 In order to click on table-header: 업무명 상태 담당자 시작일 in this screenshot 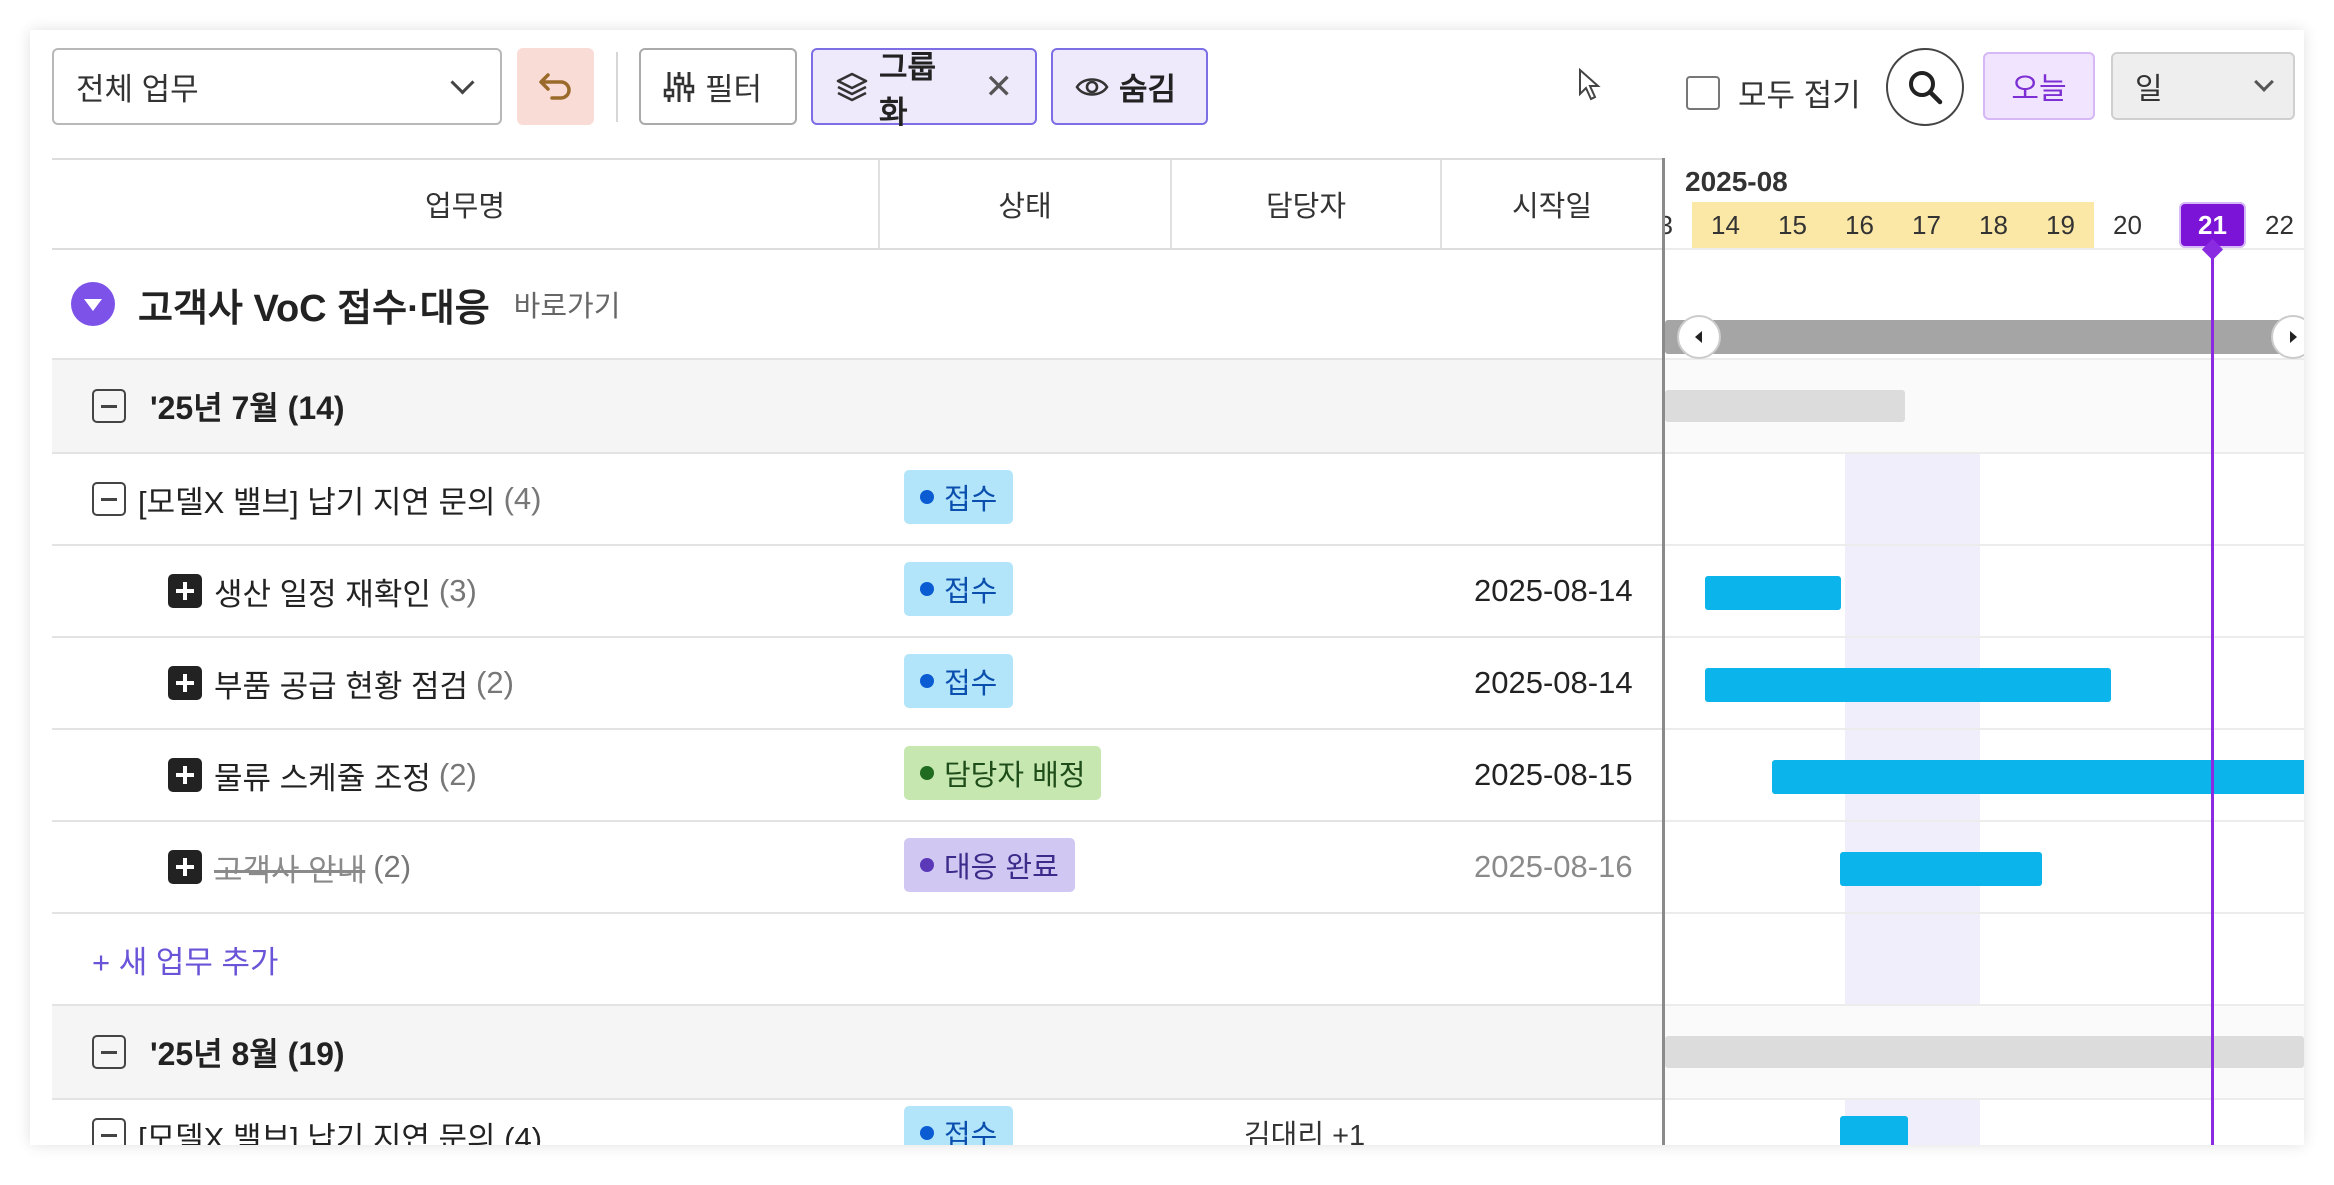, I will do `click(857, 204)`.